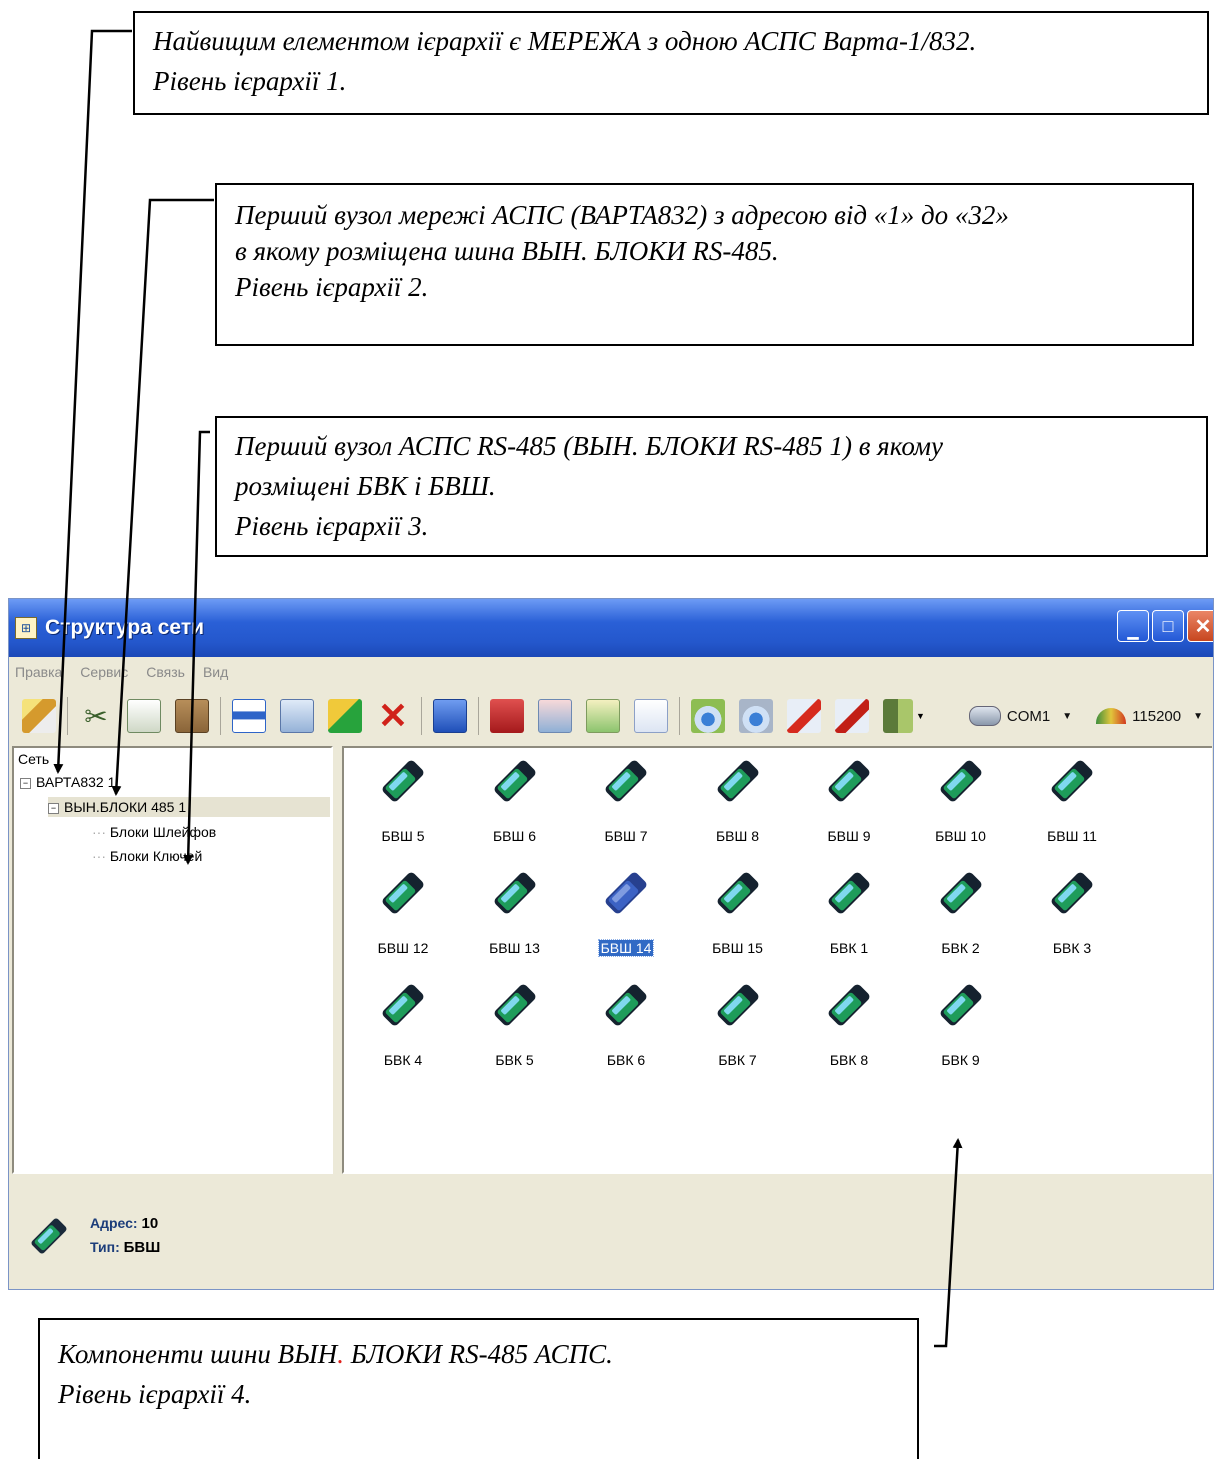 The width and height of the screenshot is (1214, 1459). Describe the element at coordinates (144, 716) in the screenshot. I see `copy-icon` at that location.